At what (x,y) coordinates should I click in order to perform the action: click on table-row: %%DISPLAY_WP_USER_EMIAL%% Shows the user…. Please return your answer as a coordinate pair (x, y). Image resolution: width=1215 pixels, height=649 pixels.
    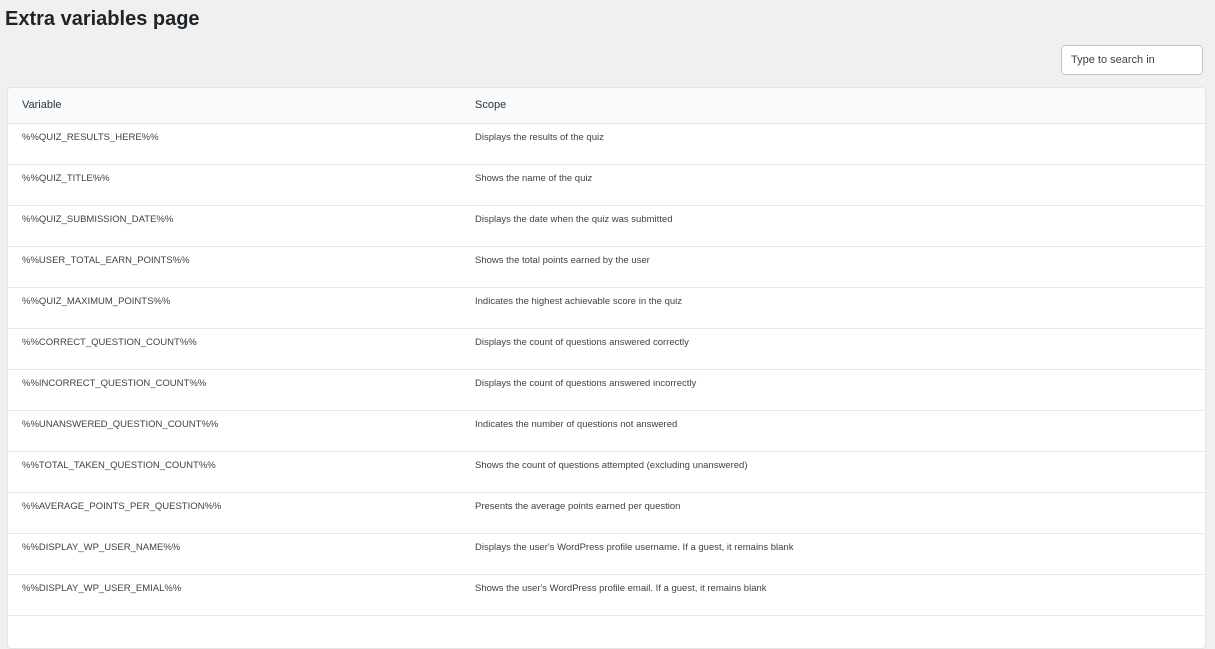
    Looking at the image, I should click on (606, 595).